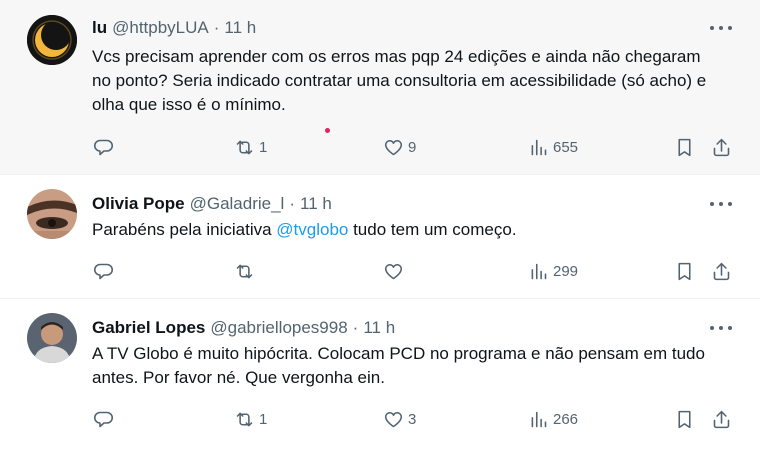  Describe the element at coordinates (148, 328) in the screenshot. I see `author-name: Gabriel Lopes` at that location.